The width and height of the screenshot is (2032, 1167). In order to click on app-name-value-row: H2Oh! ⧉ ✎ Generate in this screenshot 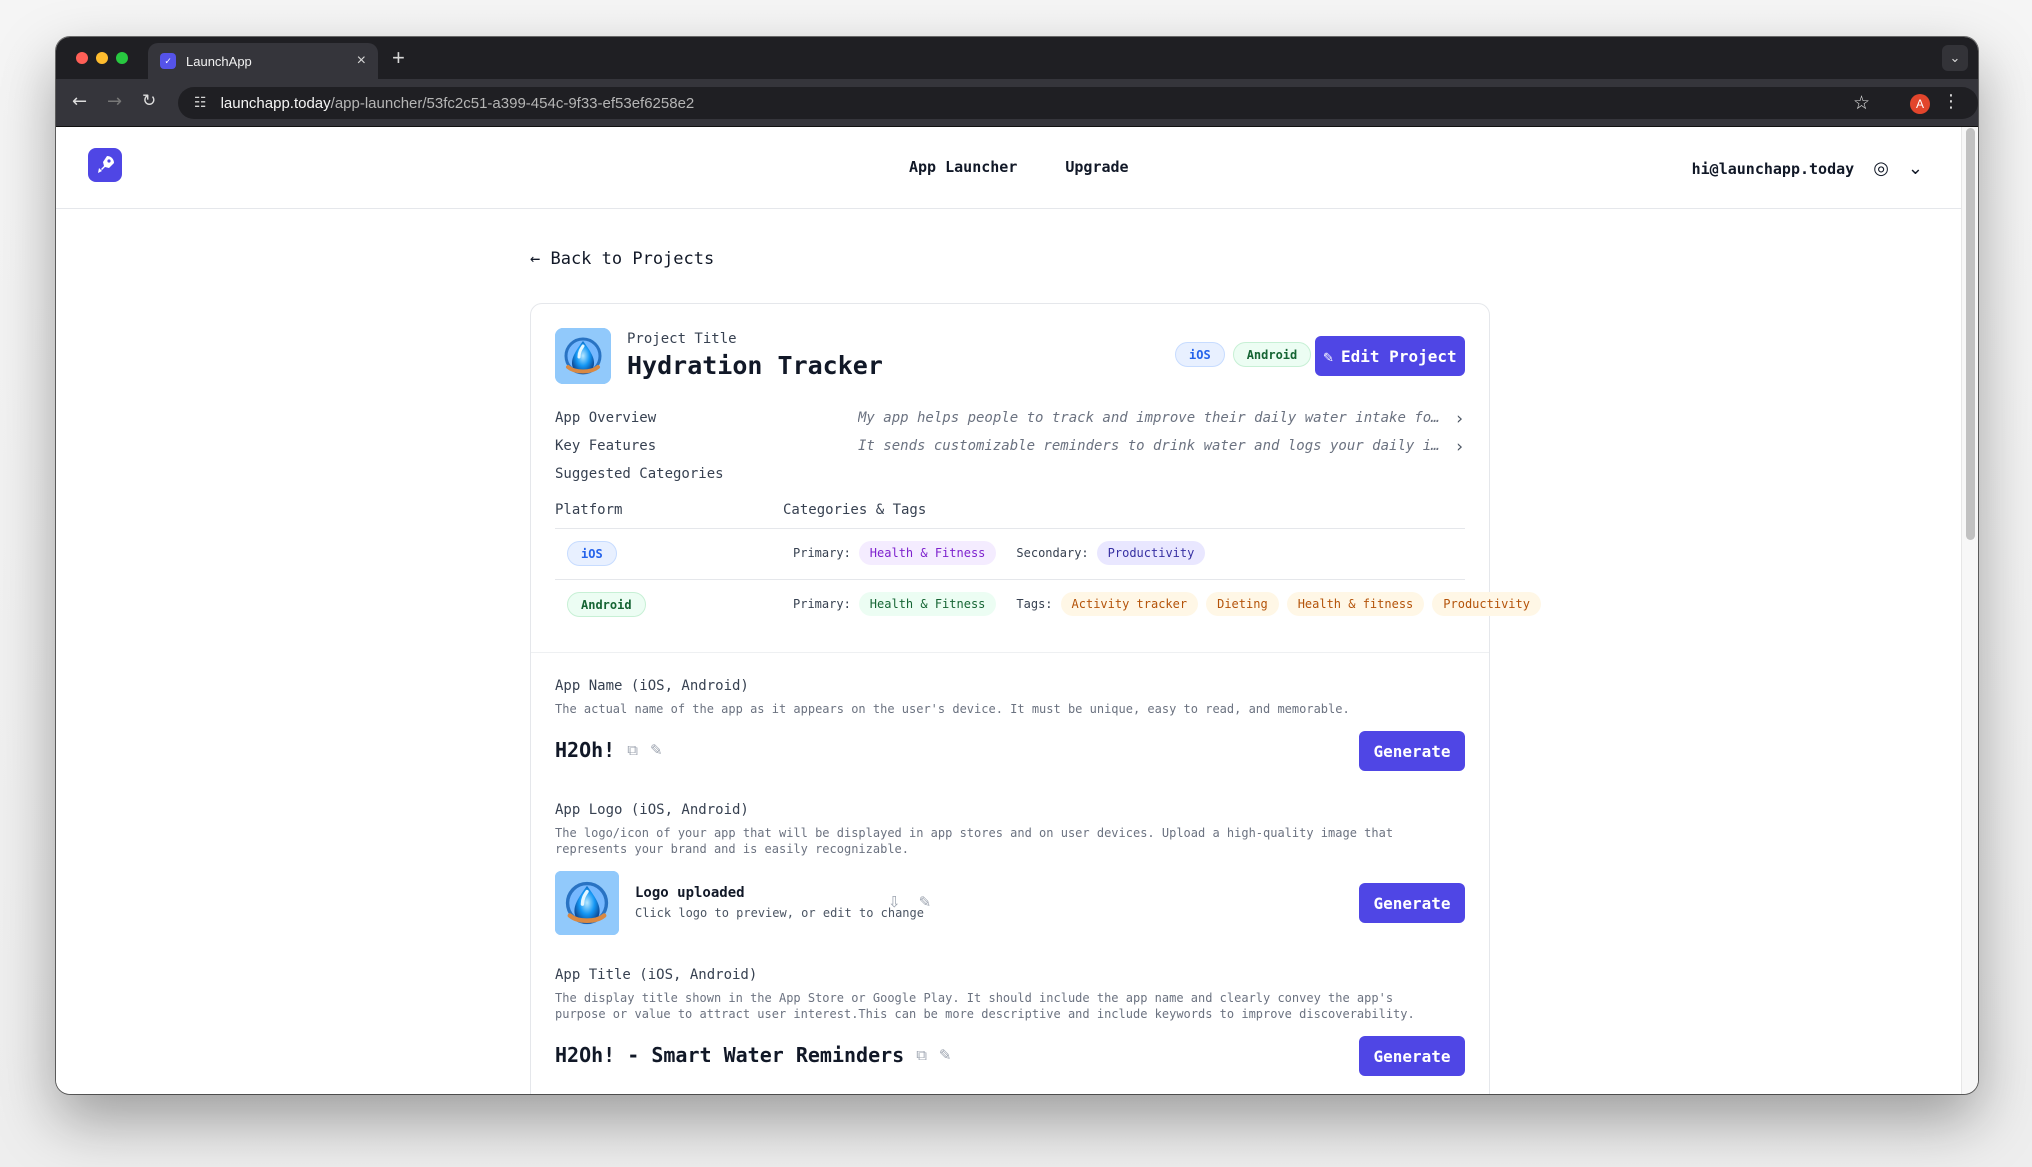, I will do `click(1010, 753)`.